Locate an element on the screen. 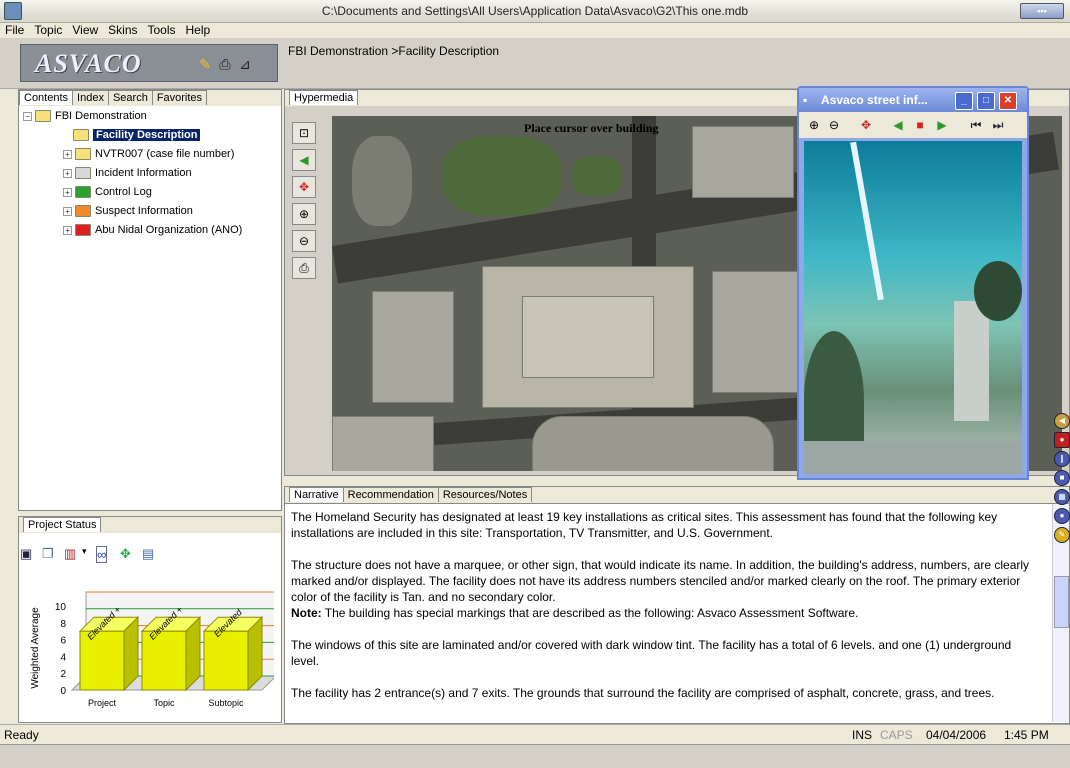 Image resolution: width=1070 pixels, height=768 pixels. grid-icon: ▦ is located at coordinates (1062, 497).